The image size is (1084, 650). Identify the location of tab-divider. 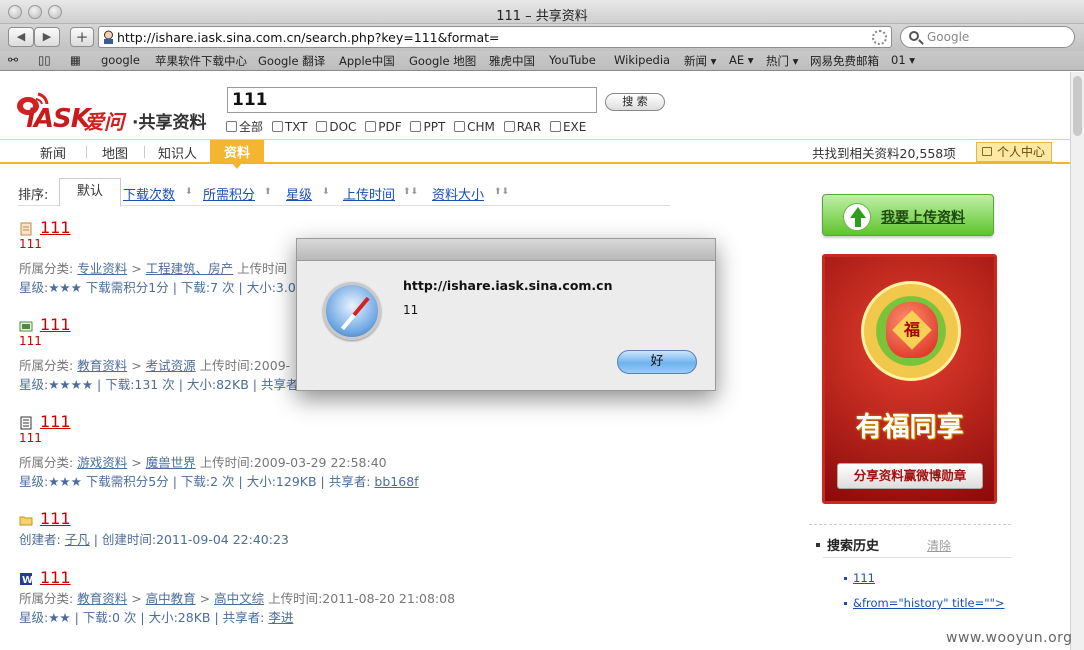
(86, 152).